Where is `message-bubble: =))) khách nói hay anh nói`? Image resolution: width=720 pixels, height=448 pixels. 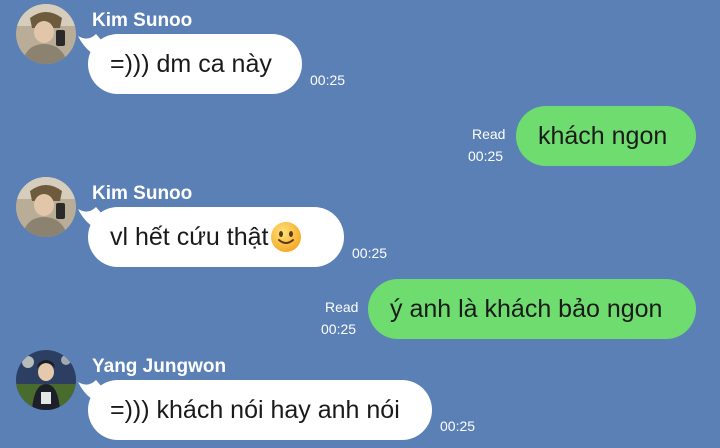 message-bubble: =))) khách nói hay anh nói is located at coordinates (260, 410).